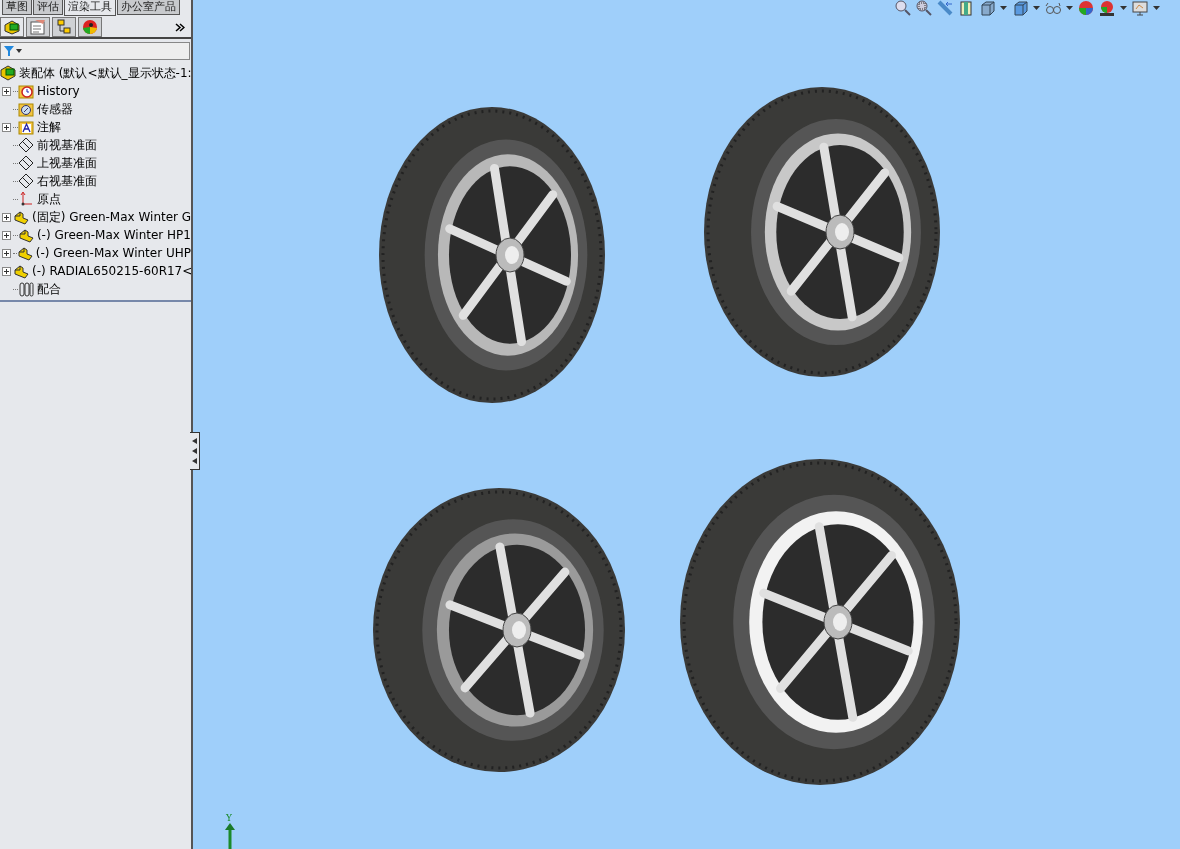 The height and width of the screenshot is (849, 1180). What do you see at coordinates (1107, 8) in the screenshot?
I see `scene-ball-icon` at bounding box center [1107, 8].